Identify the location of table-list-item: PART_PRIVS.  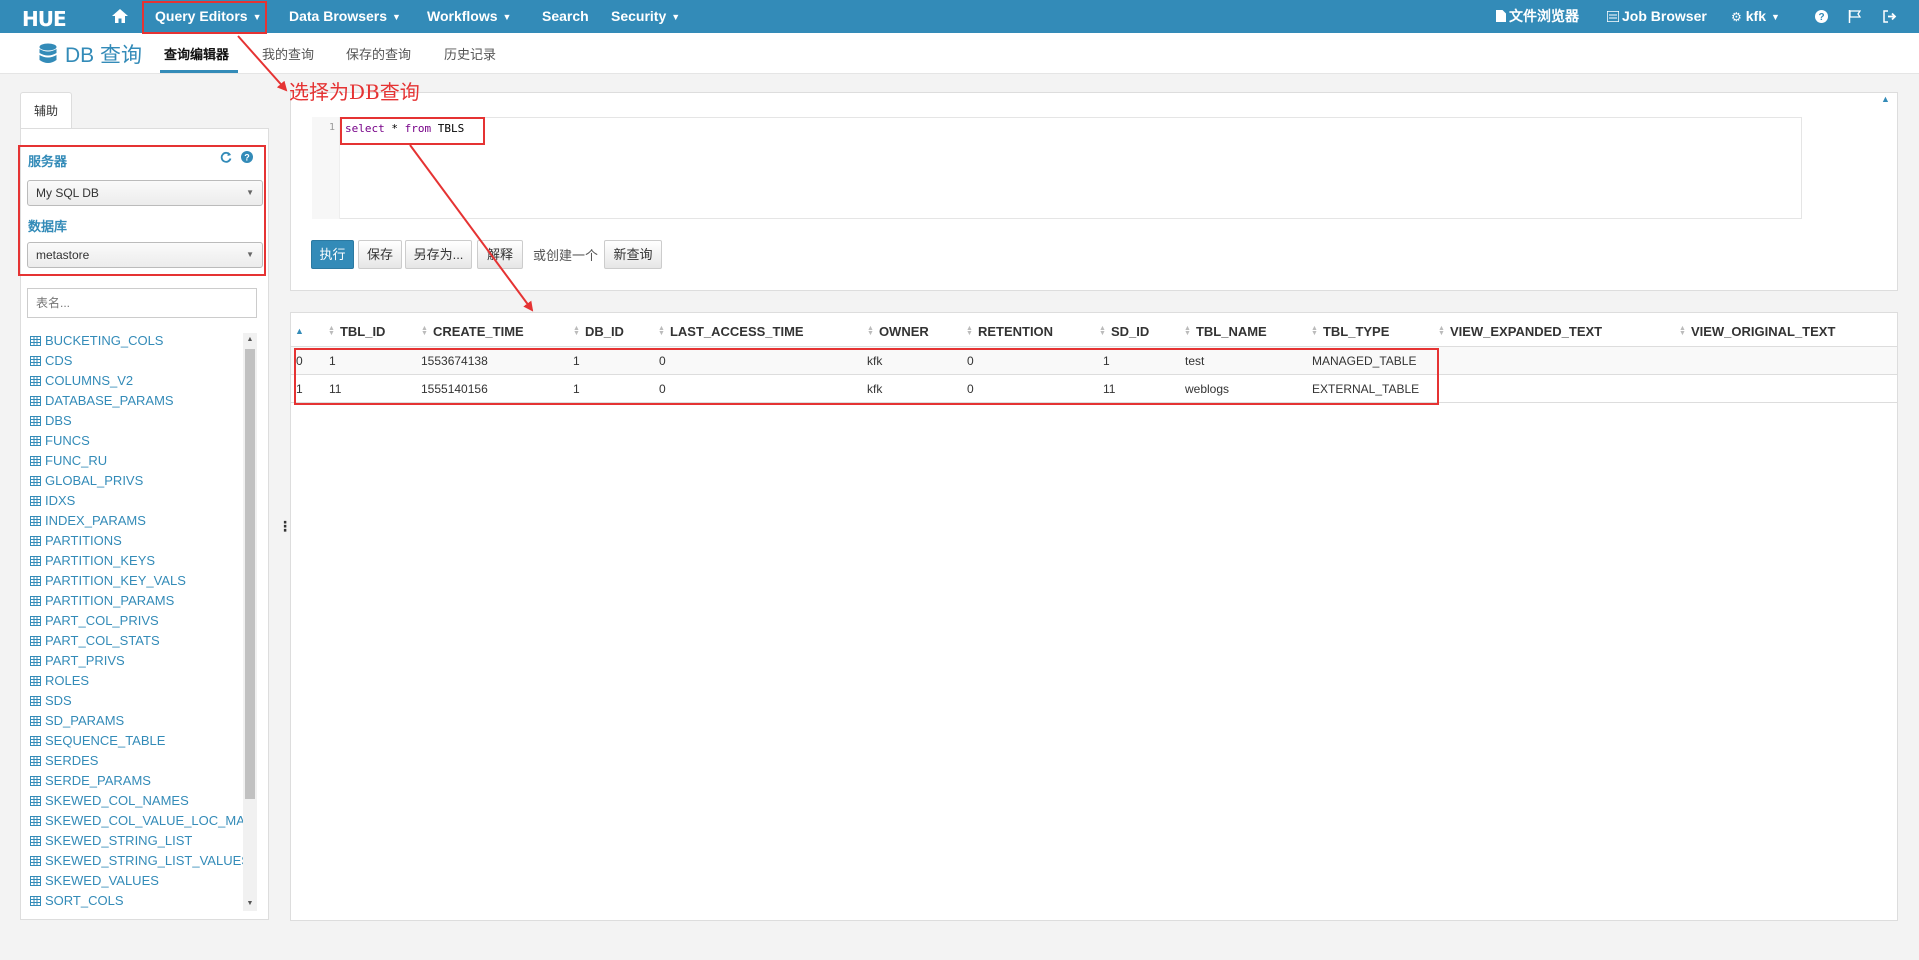
(136, 661).